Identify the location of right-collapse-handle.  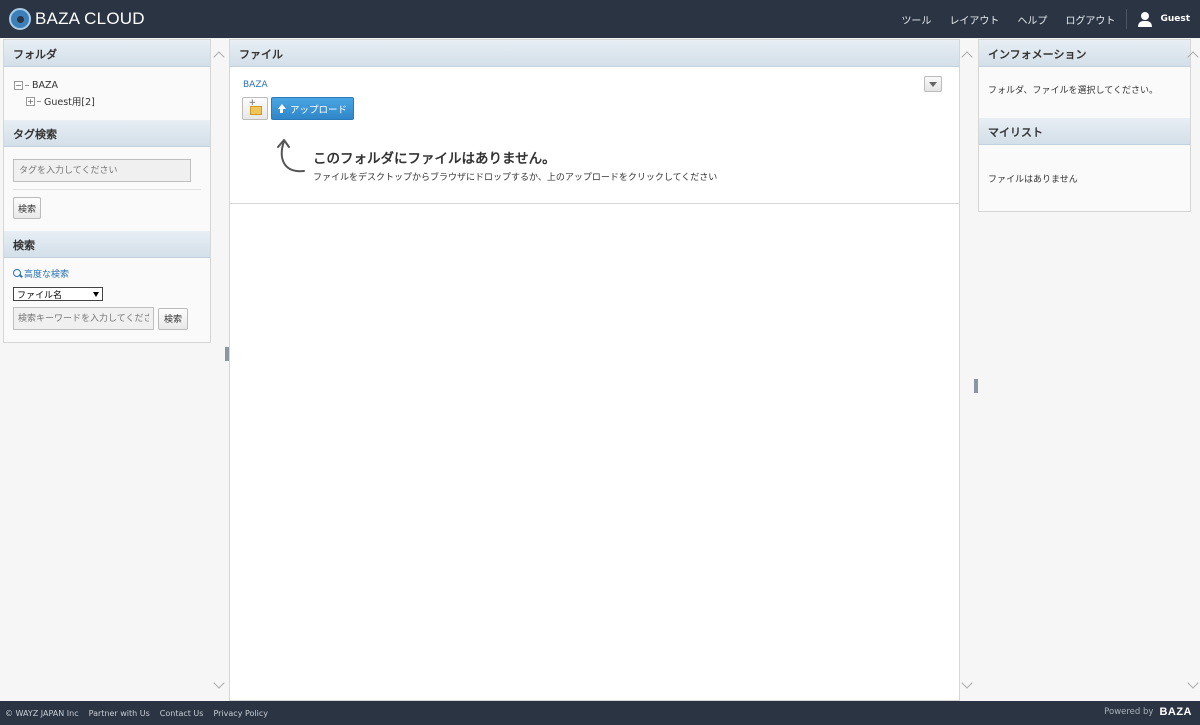
(976, 386).